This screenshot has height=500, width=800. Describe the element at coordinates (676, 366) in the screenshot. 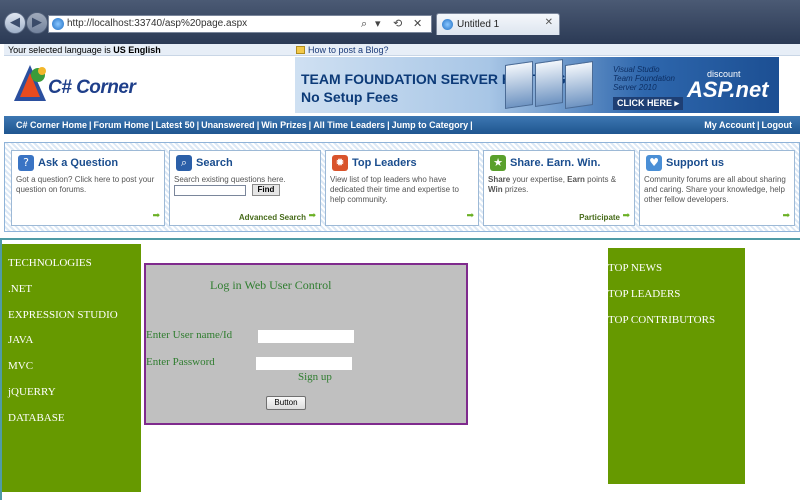

I see `right-sidebar: TOP NEWS TOP LEADERS TOP CONTRIBUTORS` at that location.